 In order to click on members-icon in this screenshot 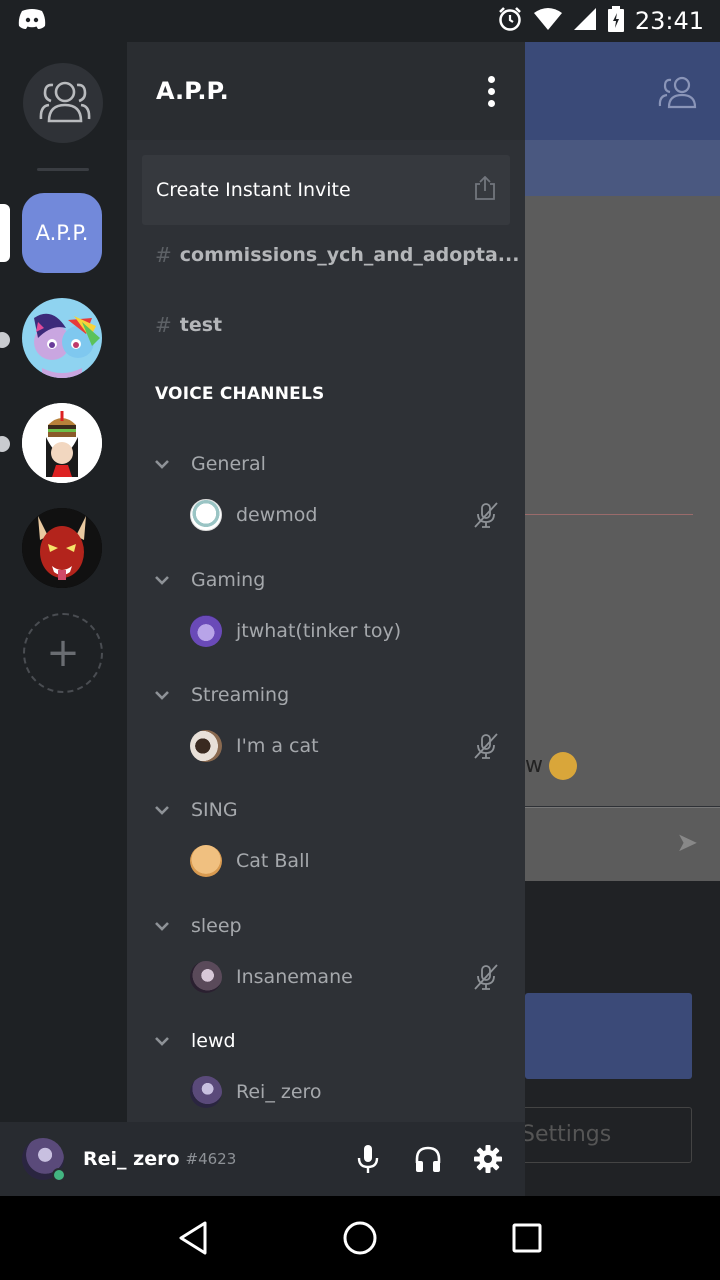, I will do `click(678, 94)`.